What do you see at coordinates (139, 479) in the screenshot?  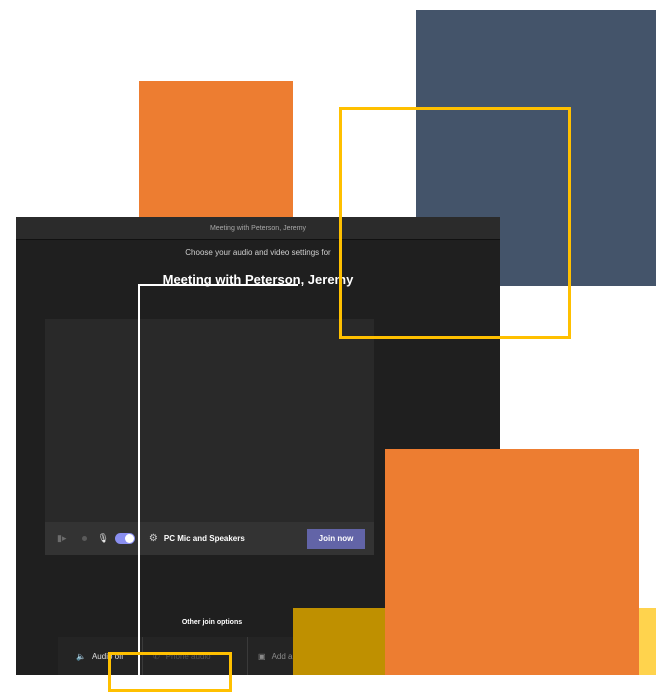 I see `decor-white-line-vertical` at bounding box center [139, 479].